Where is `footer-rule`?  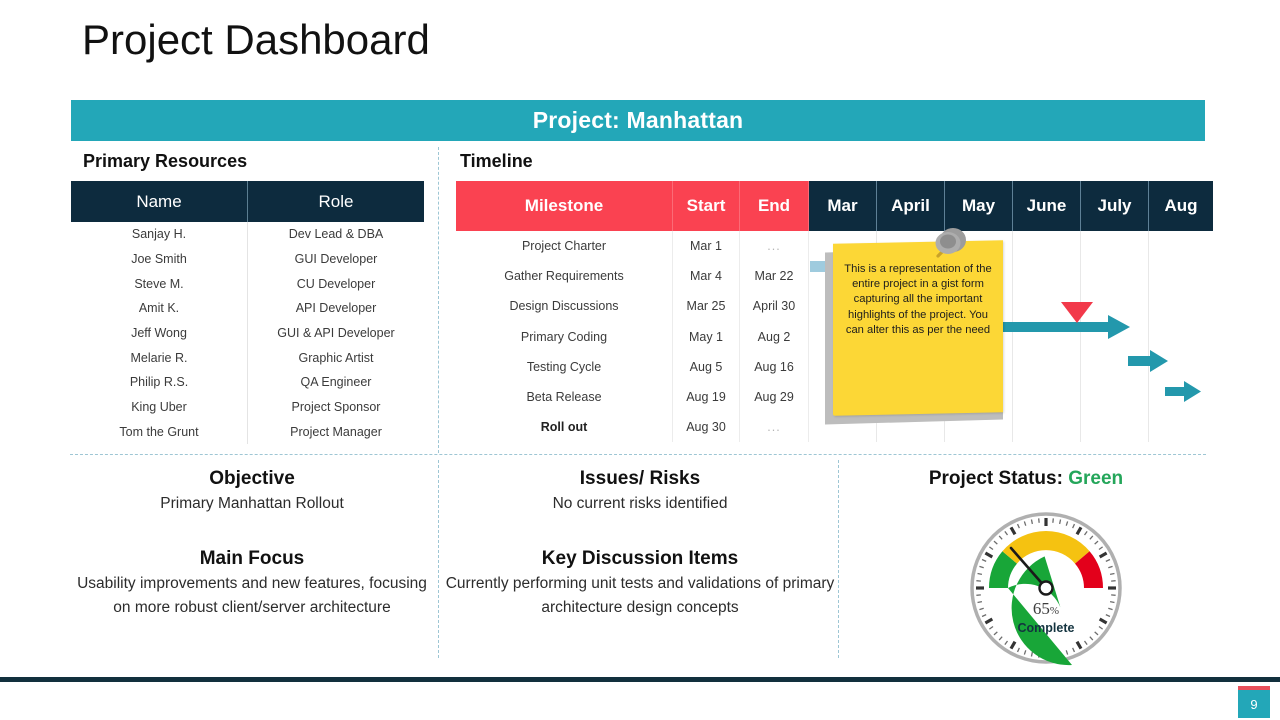
footer-rule is located at coordinates (640, 679).